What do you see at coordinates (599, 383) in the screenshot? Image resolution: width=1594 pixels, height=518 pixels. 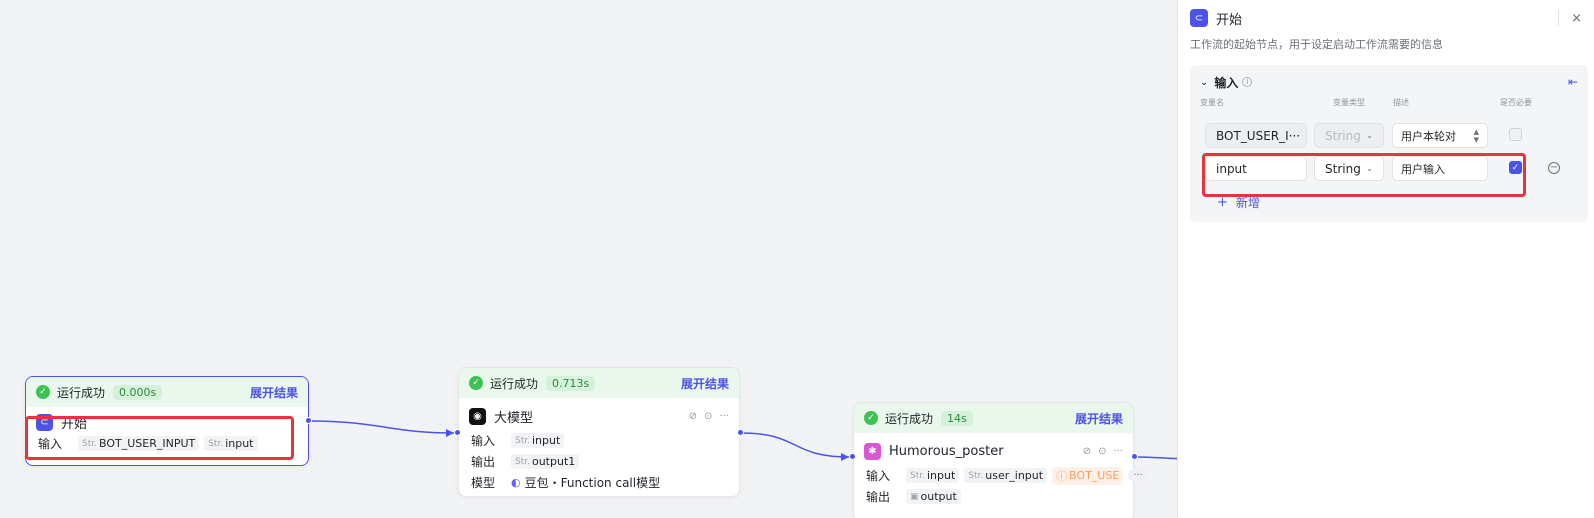 I see `llm-status-bar: ✓ 运行成功 0.713s 展开结果` at bounding box center [599, 383].